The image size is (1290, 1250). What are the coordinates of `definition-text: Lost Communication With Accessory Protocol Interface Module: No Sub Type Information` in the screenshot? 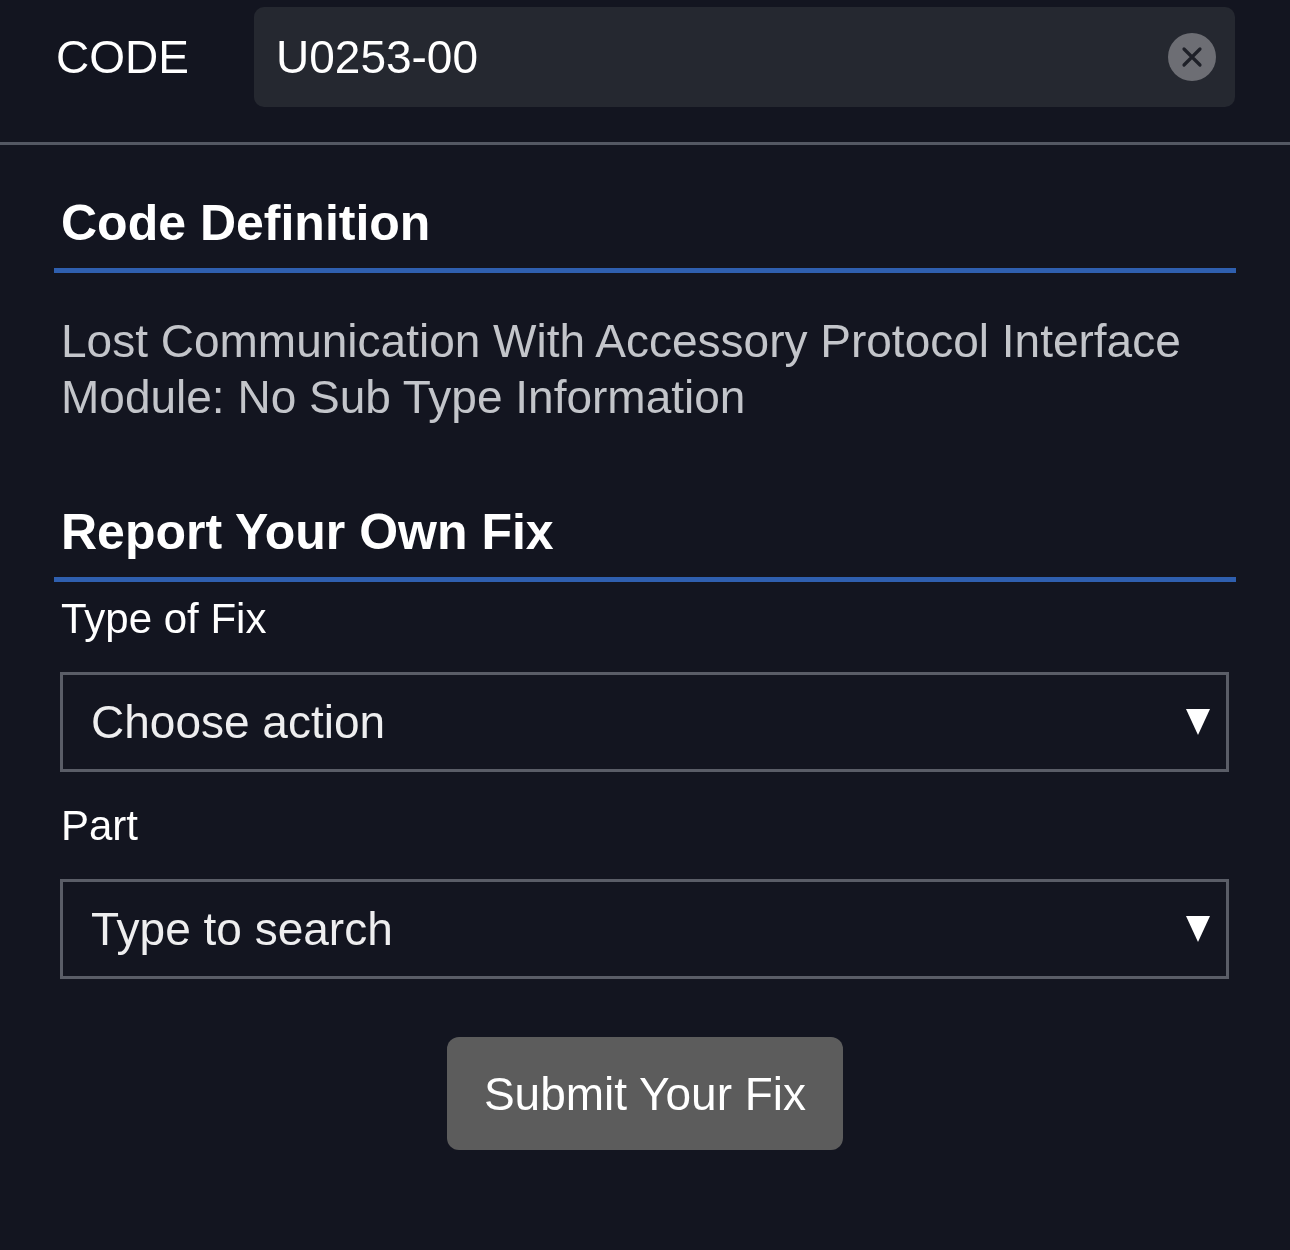 It's located at (621, 369).